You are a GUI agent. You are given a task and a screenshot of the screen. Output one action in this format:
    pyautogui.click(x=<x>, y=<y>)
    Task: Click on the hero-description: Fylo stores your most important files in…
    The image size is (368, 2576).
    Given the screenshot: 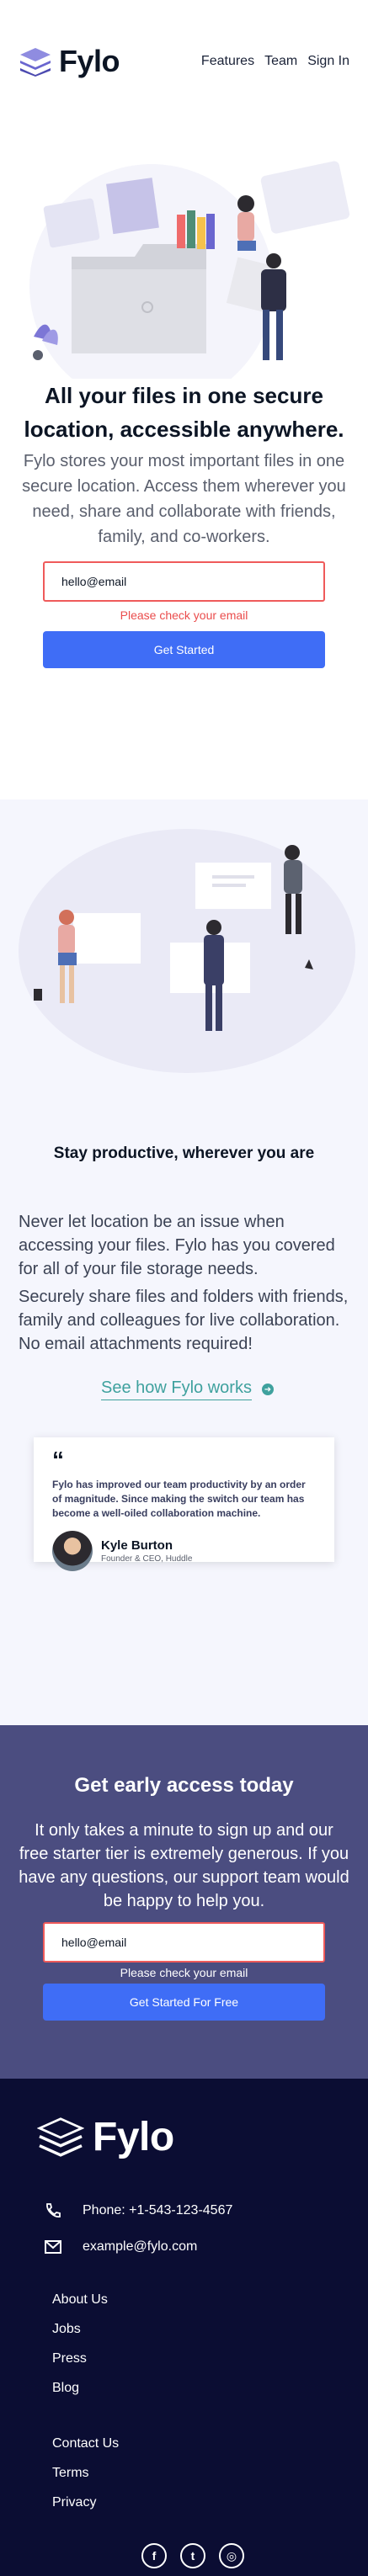 What is the action you would take?
    pyautogui.click(x=184, y=499)
    